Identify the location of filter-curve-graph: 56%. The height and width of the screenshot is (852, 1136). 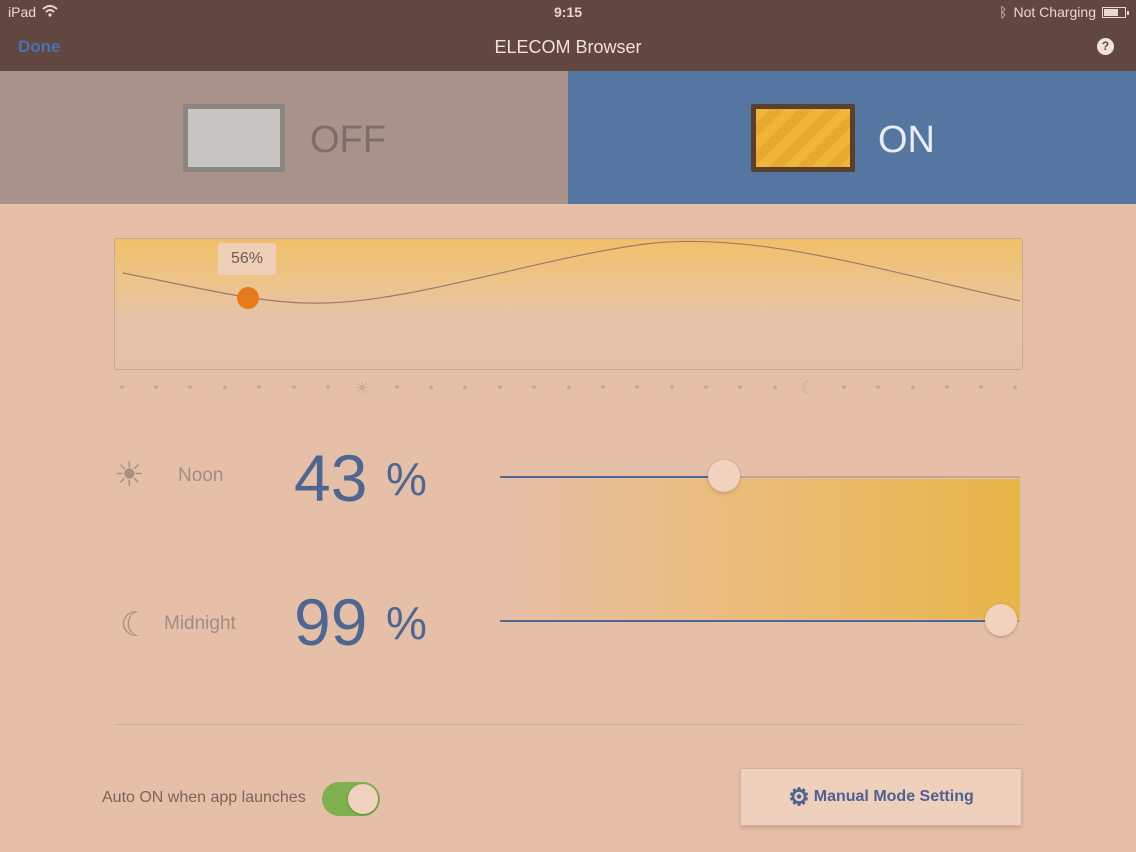
(568, 304).